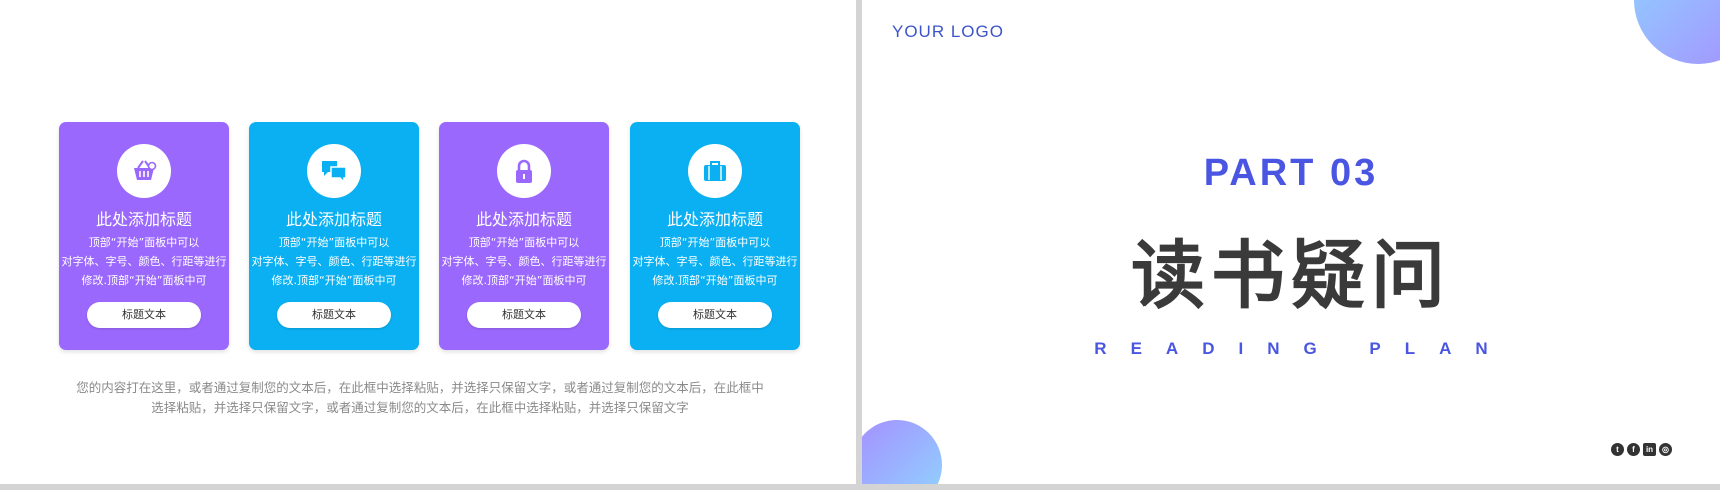  Describe the element at coordinates (1291, 276) in the screenshot. I see `section-title: 读书疑问` at that location.